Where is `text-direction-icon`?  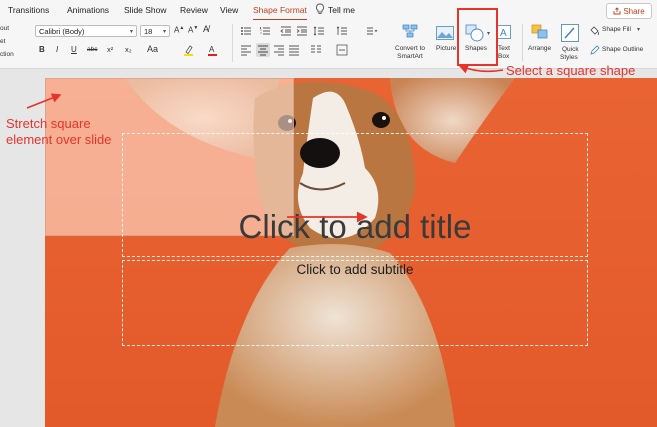
text-direction-icon is located at coordinates (342, 31).